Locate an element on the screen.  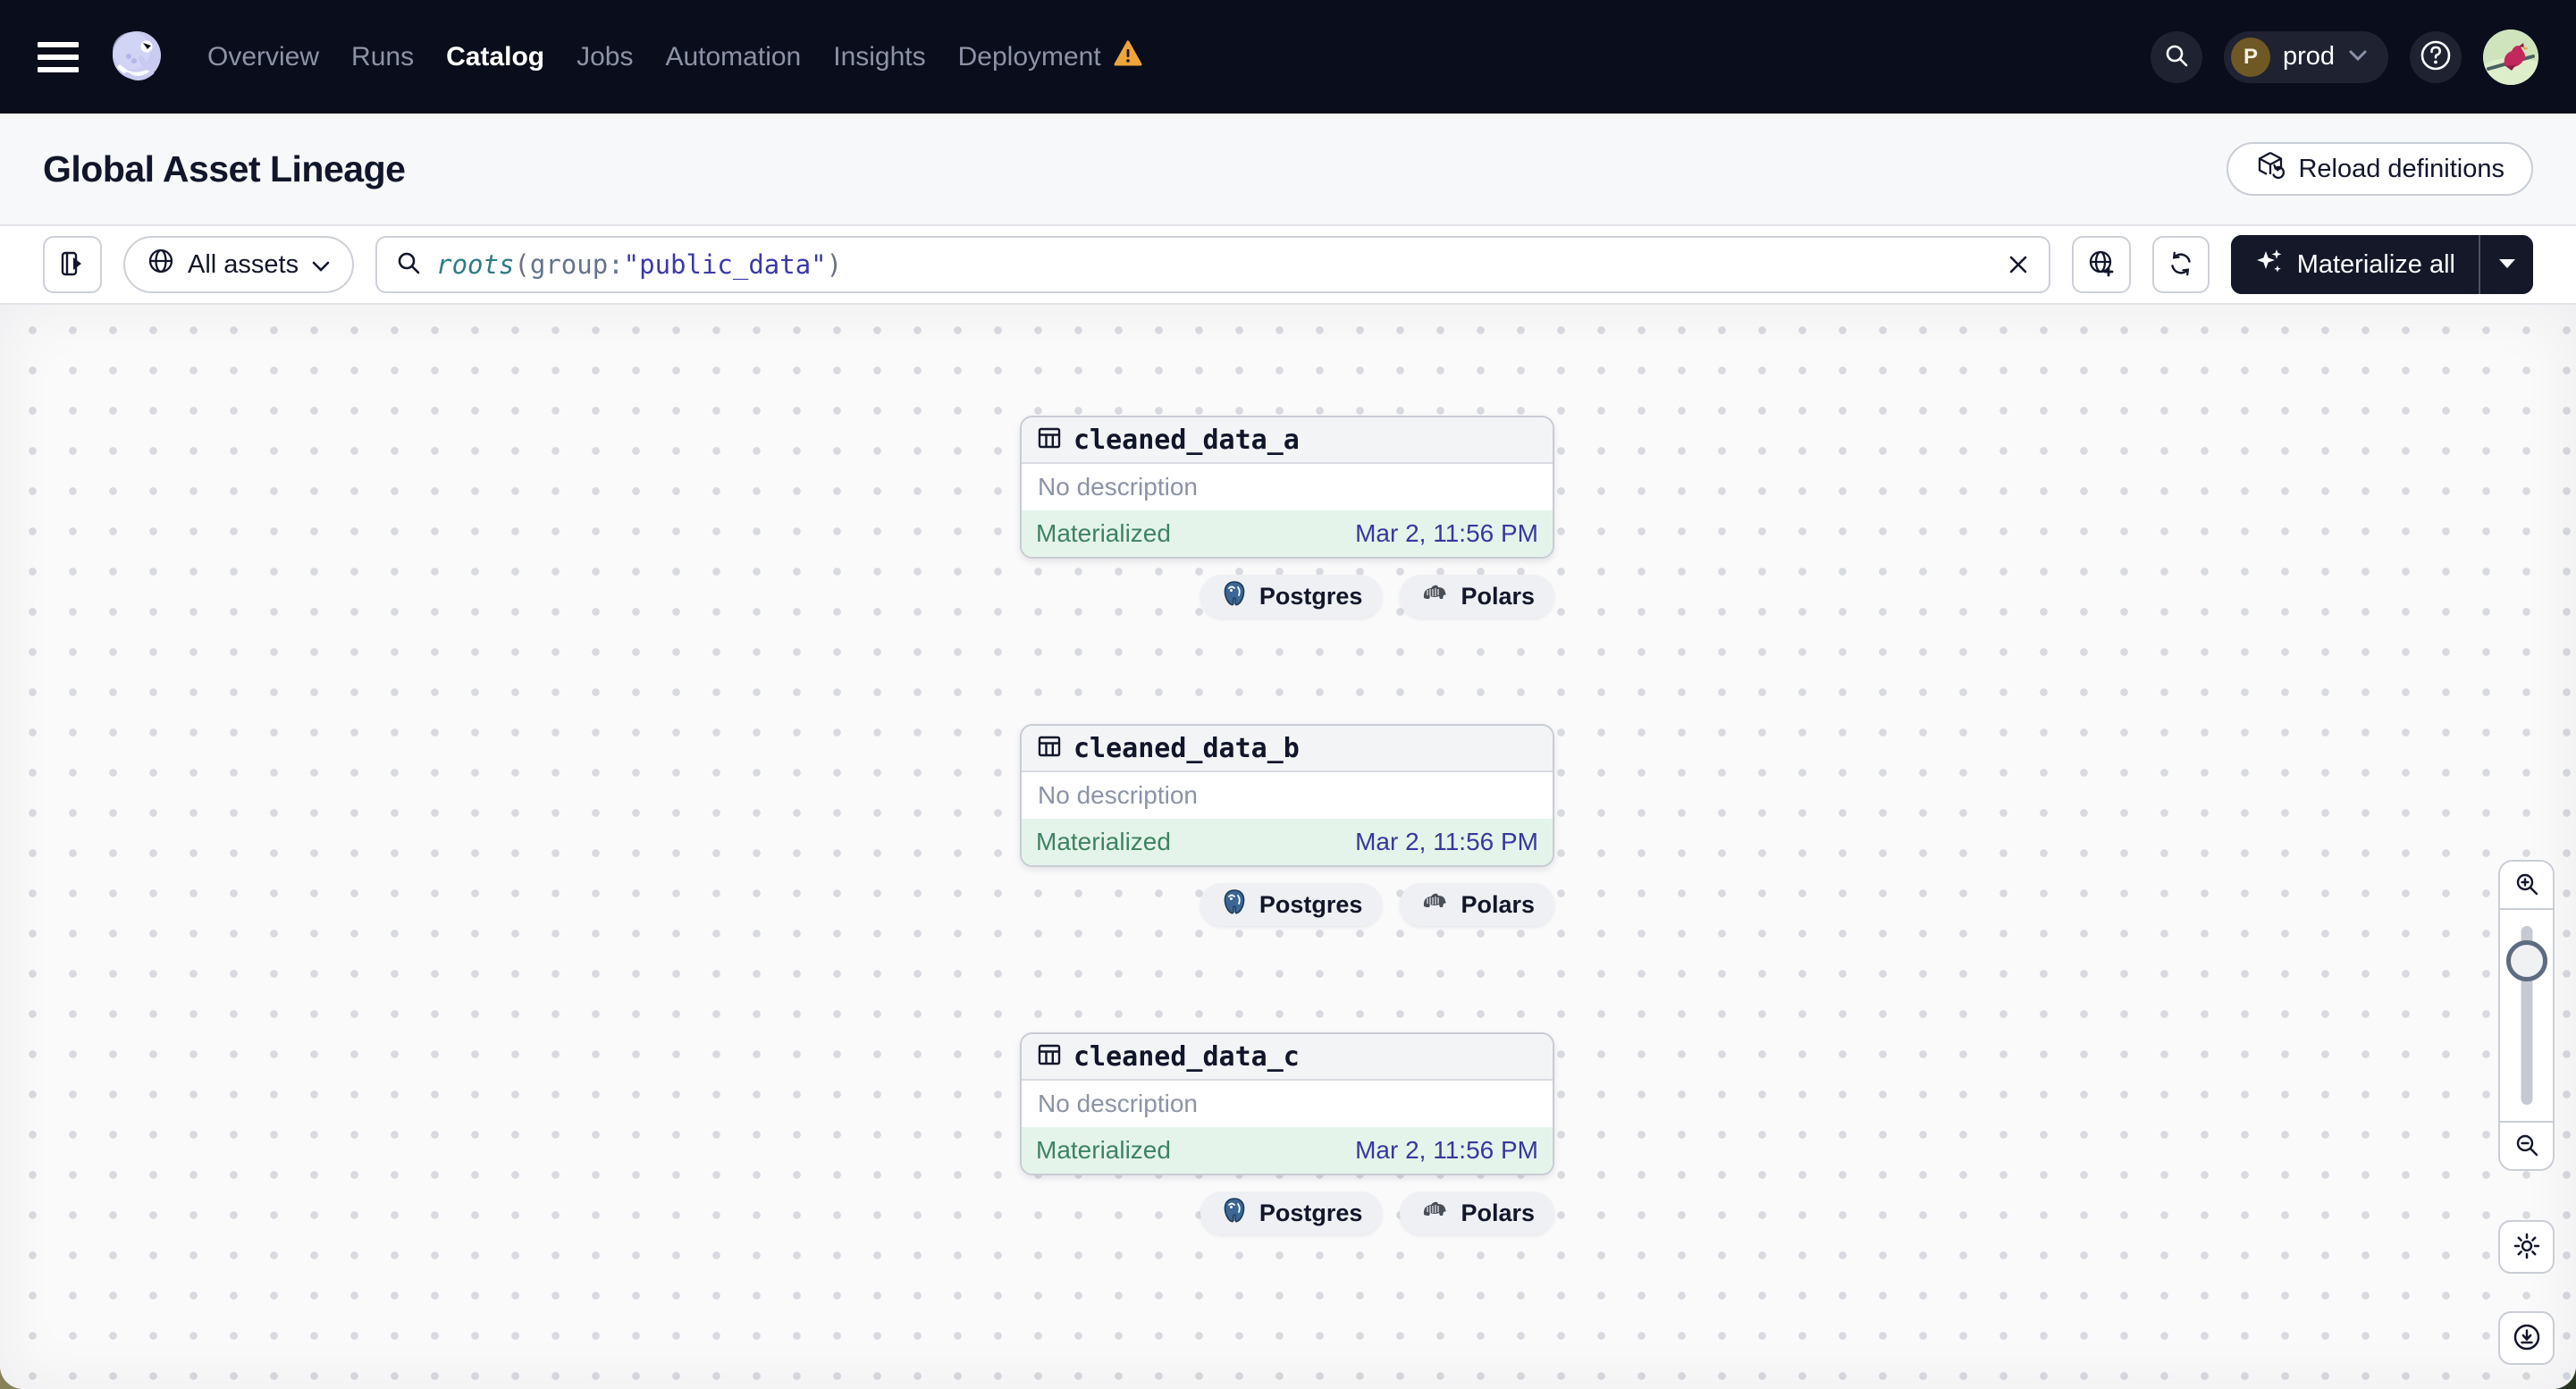
nav-item-catalog: Catalog is located at coordinates (495, 57).